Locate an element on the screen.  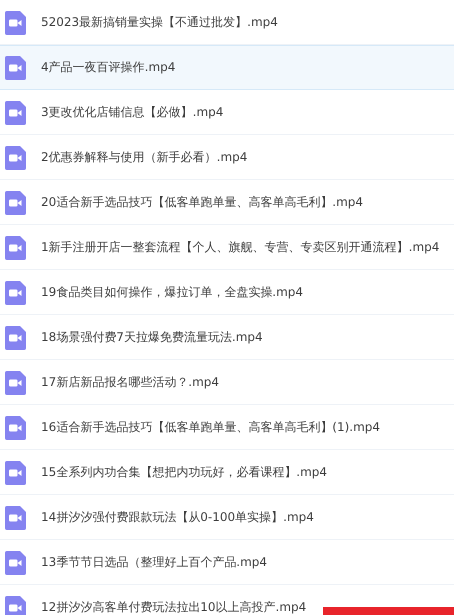
file-name: 3更改优化店铺信息【必做】.mp4 is located at coordinates (132, 112).